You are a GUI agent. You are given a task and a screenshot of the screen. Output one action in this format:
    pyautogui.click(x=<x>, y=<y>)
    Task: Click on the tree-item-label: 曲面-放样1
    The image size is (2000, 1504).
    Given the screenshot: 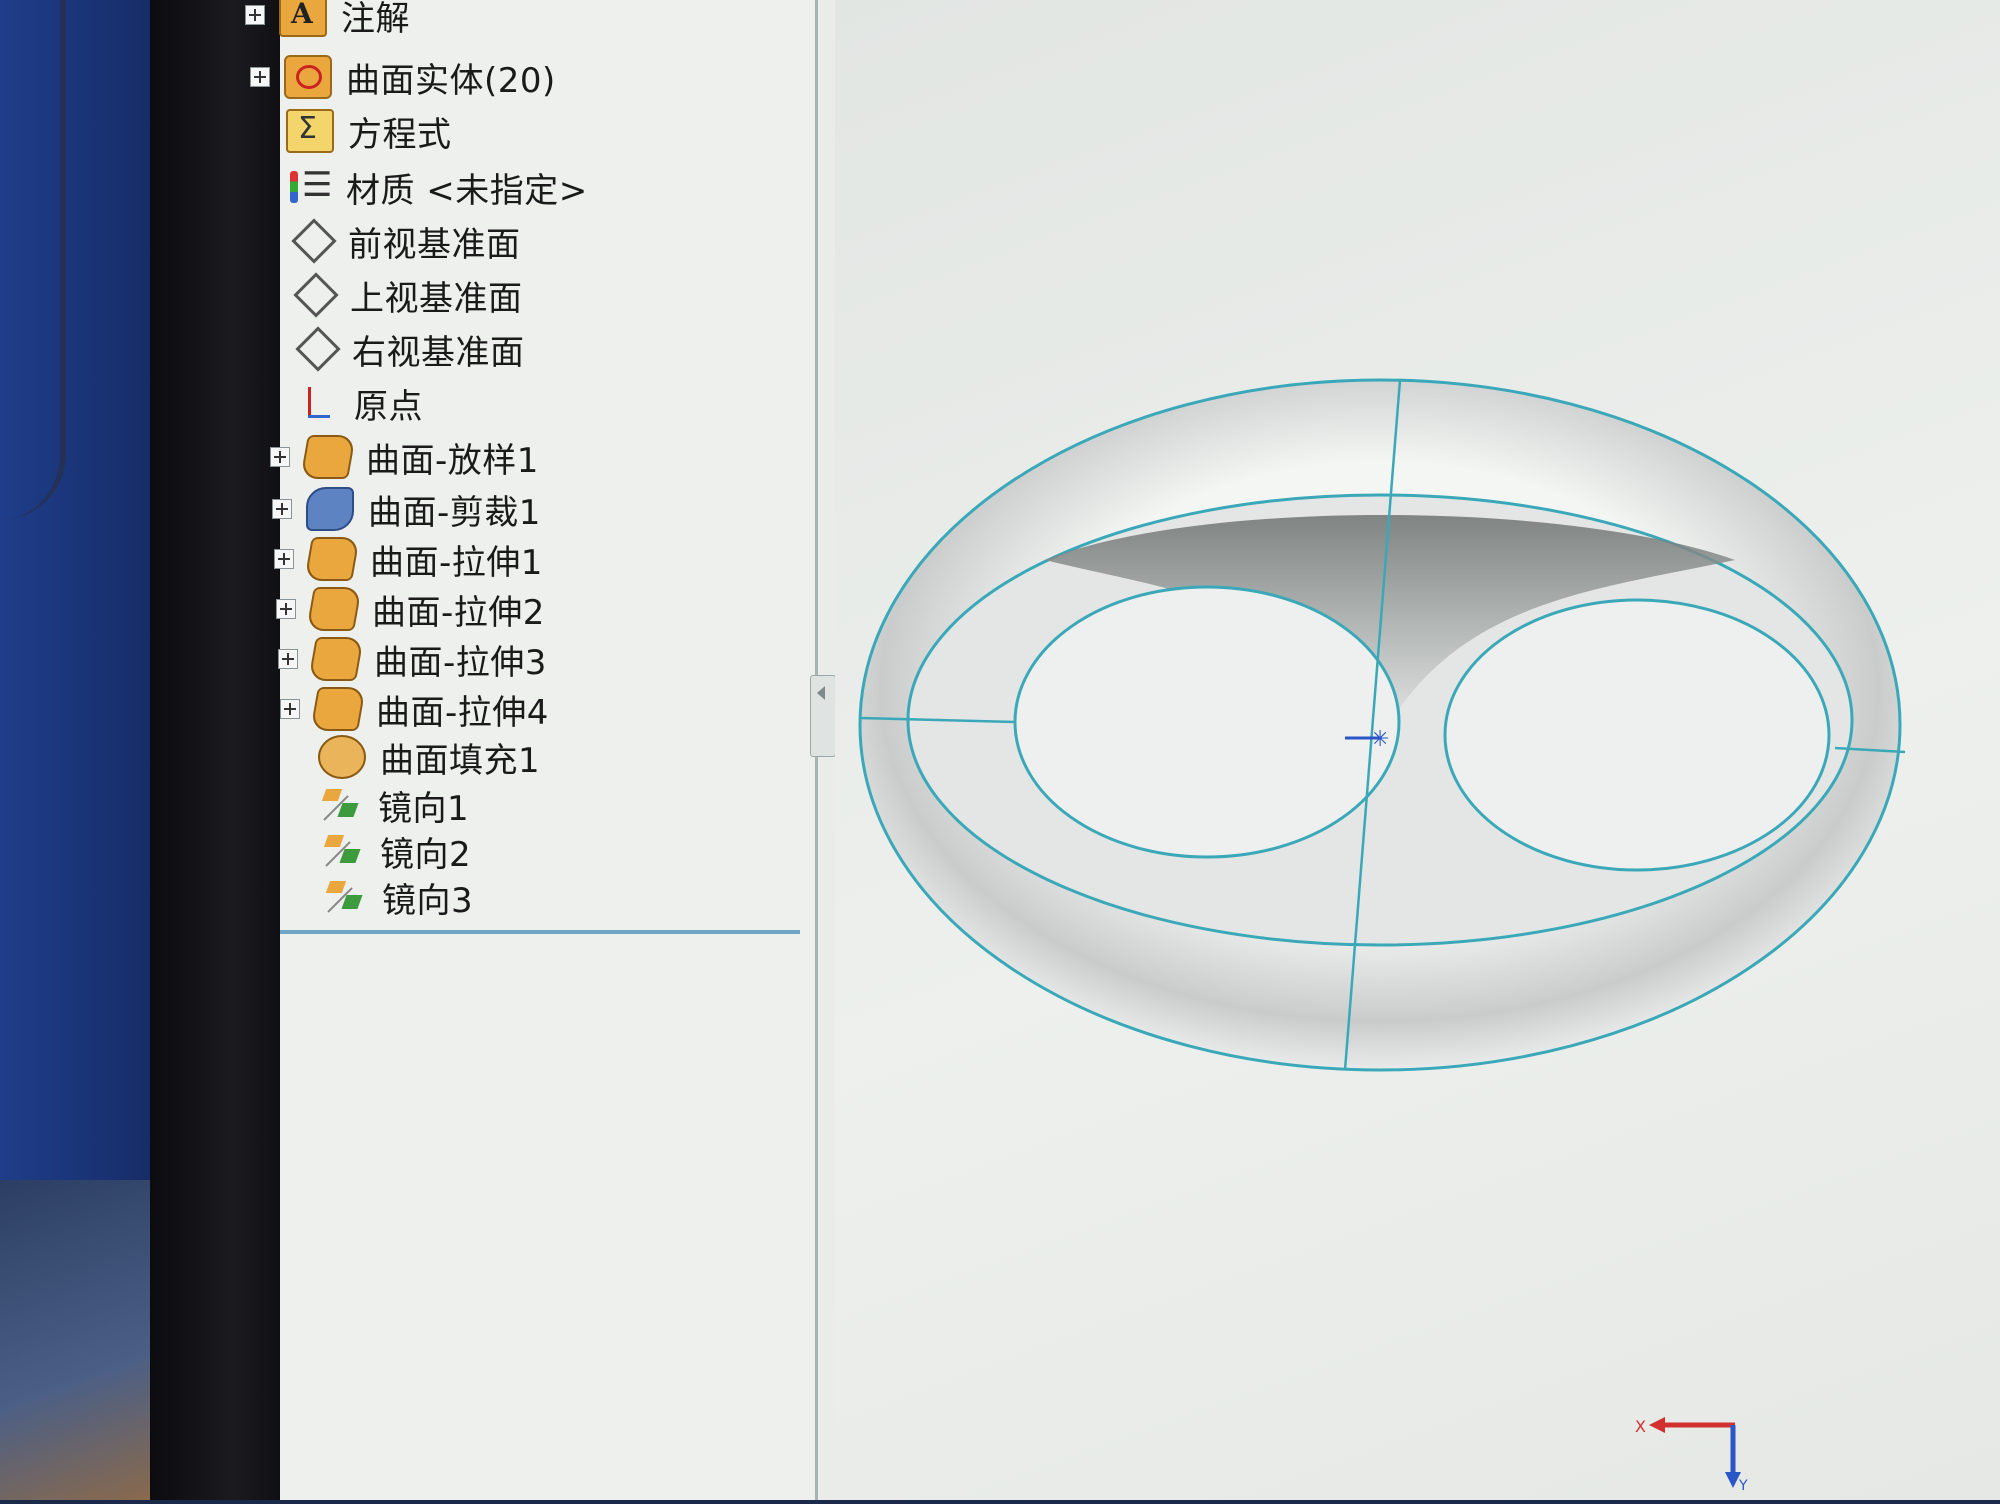 What is the action you would take?
    pyautogui.click(x=452, y=460)
    